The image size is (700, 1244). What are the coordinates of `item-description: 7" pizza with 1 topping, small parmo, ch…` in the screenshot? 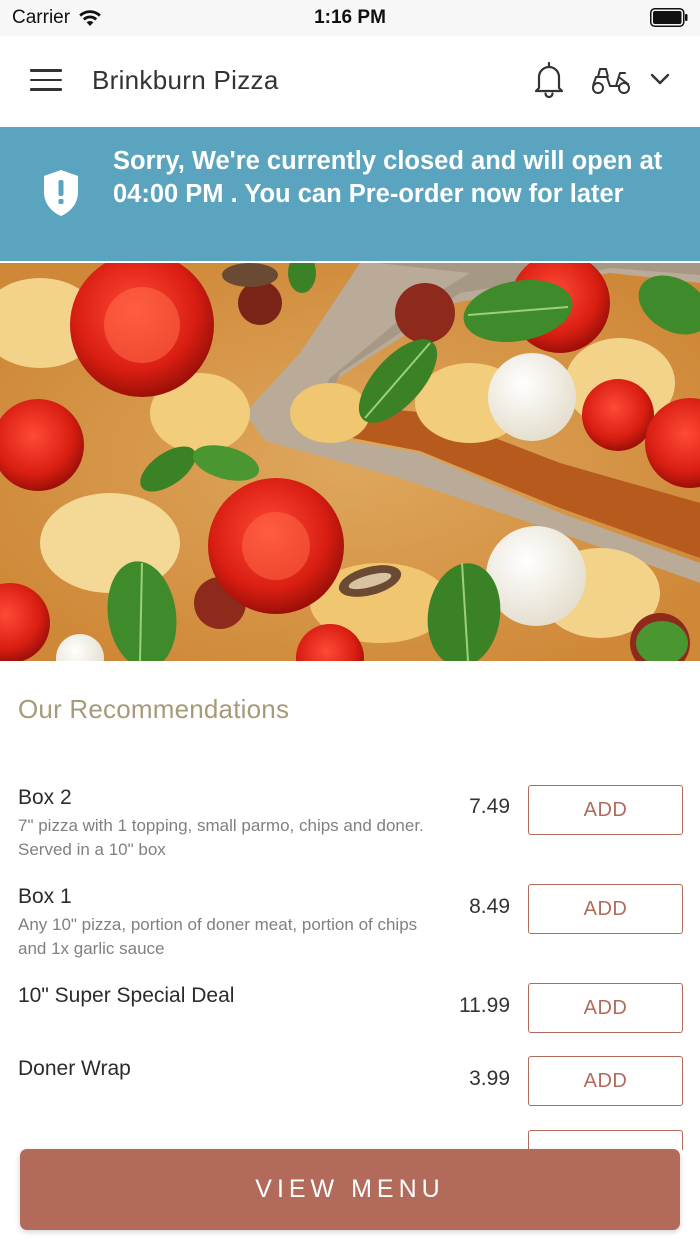 It's located at (221, 837).